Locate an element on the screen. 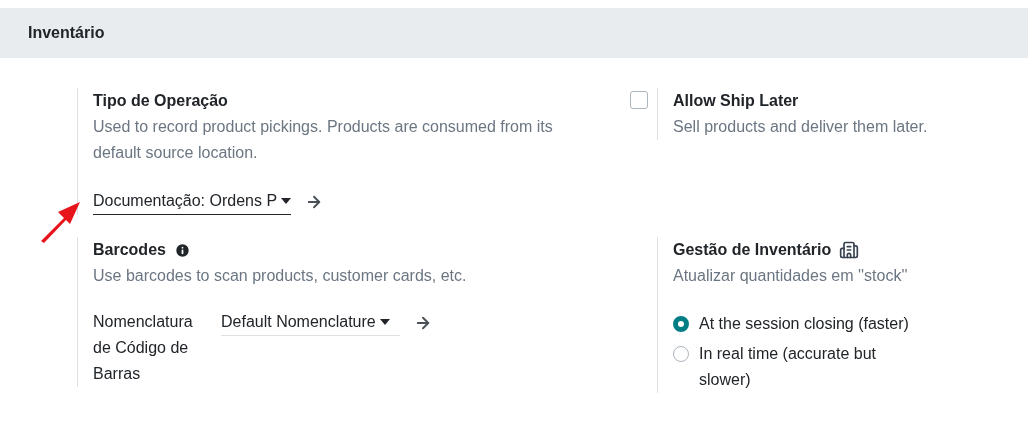 The image size is (1028, 432). setting-description: Atualizar quantidades em ''stock'' is located at coordinates (791, 276).